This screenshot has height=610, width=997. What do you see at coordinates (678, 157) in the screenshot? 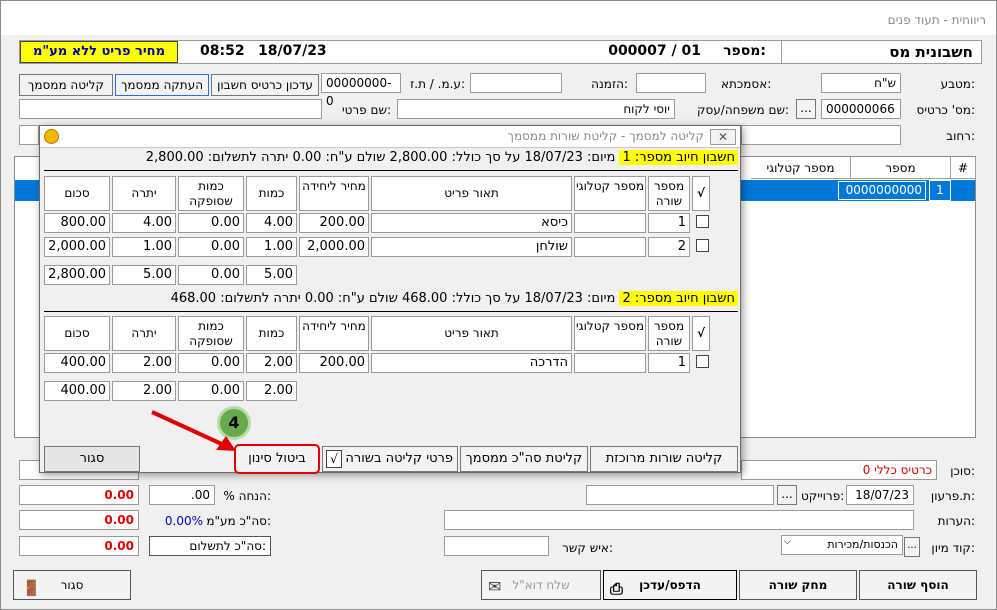
I see `section-1-title: חשבון חיוב מספר: 1` at bounding box center [678, 157].